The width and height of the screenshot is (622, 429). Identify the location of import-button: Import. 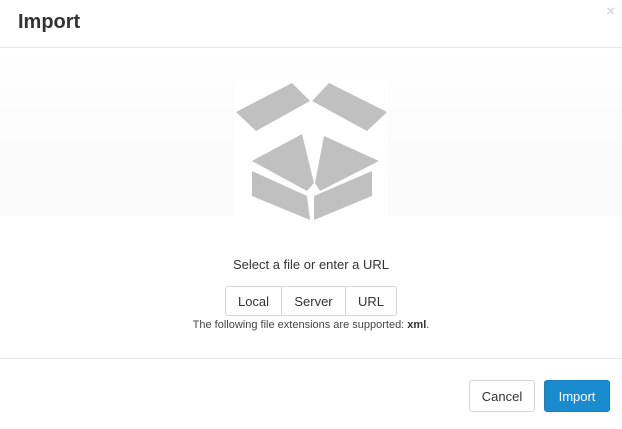
(577, 396).